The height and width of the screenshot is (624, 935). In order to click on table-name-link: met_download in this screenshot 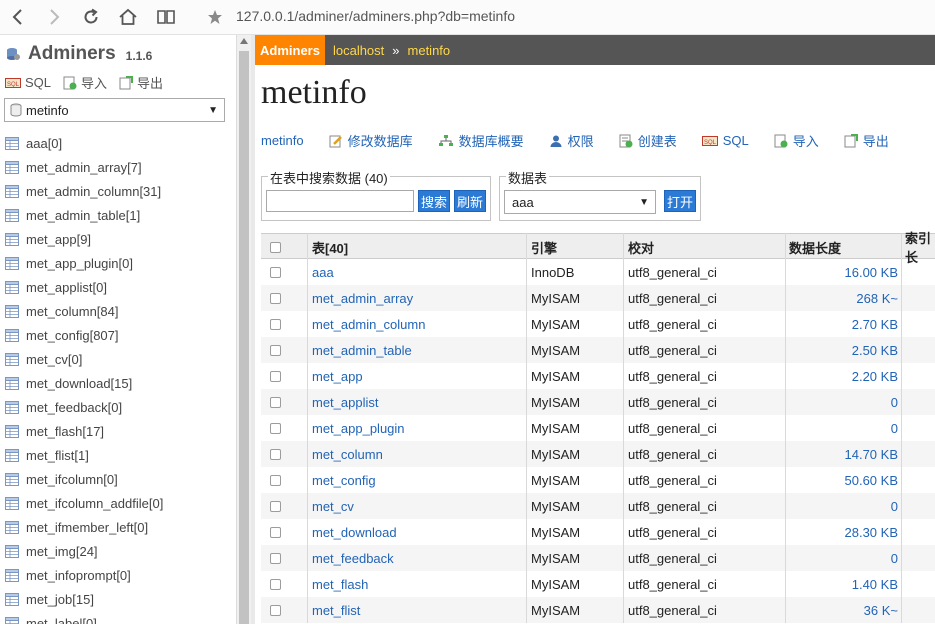, I will do `click(354, 532)`.